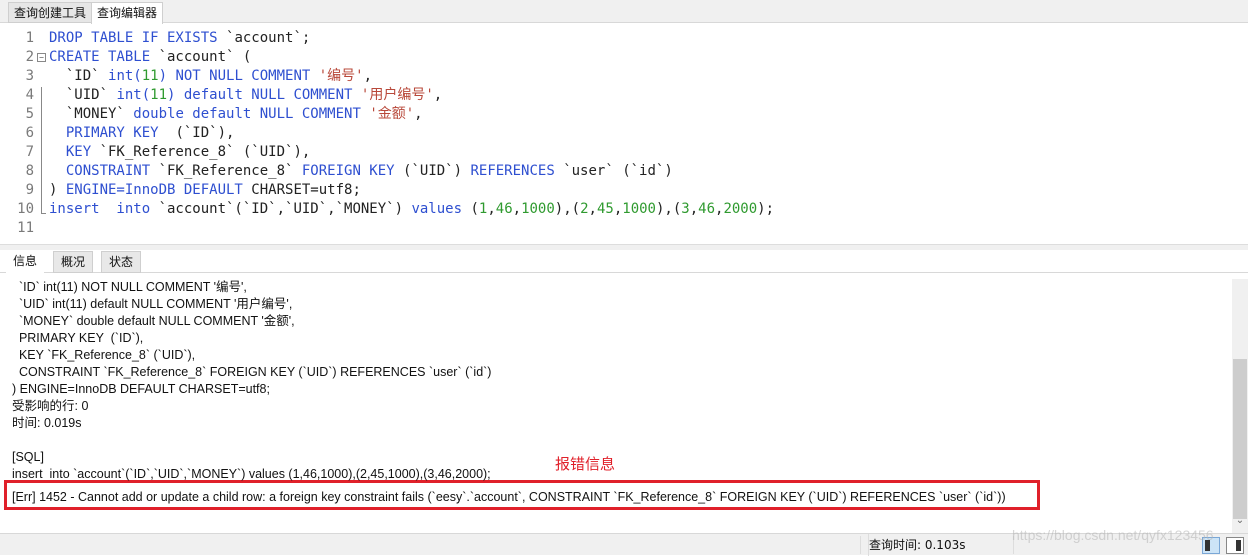  What do you see at coordinates (129, 287) in the screenshot?
I see `message-line: `ID` int(11) NOT NULL COMMENT '编号',` at bounding box center [129, 287].